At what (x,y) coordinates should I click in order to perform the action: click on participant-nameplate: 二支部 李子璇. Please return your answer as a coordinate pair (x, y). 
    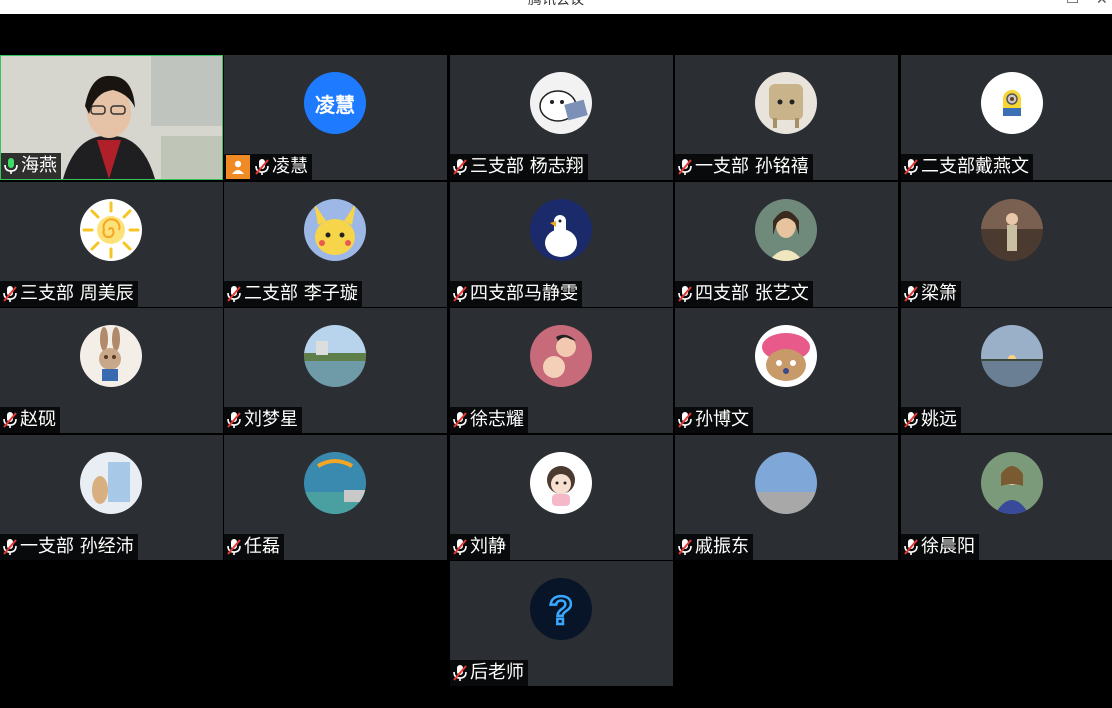
    Looking at the image, I should click on (293, 294).